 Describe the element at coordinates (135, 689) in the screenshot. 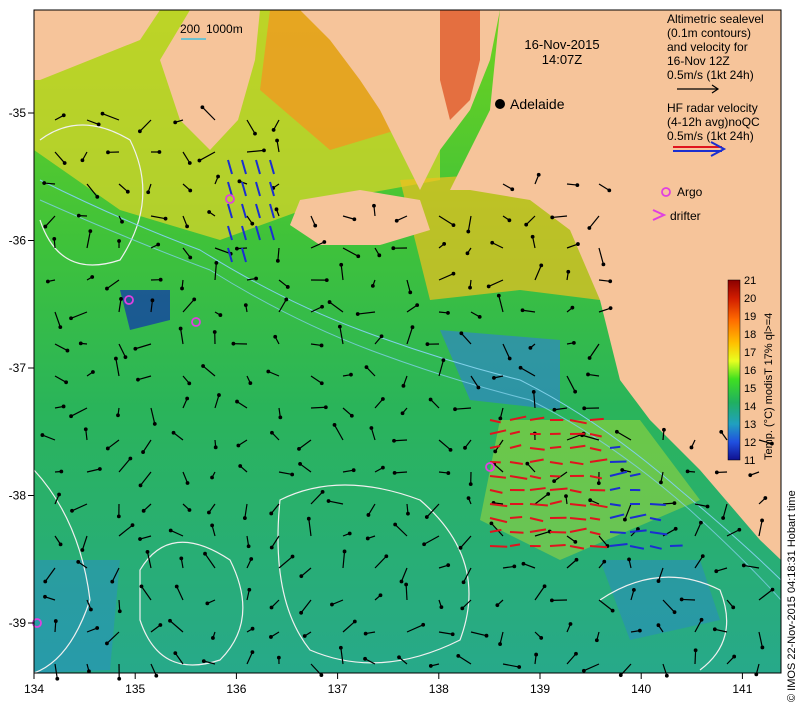

I see `lon-tick-label: 135` at that location.